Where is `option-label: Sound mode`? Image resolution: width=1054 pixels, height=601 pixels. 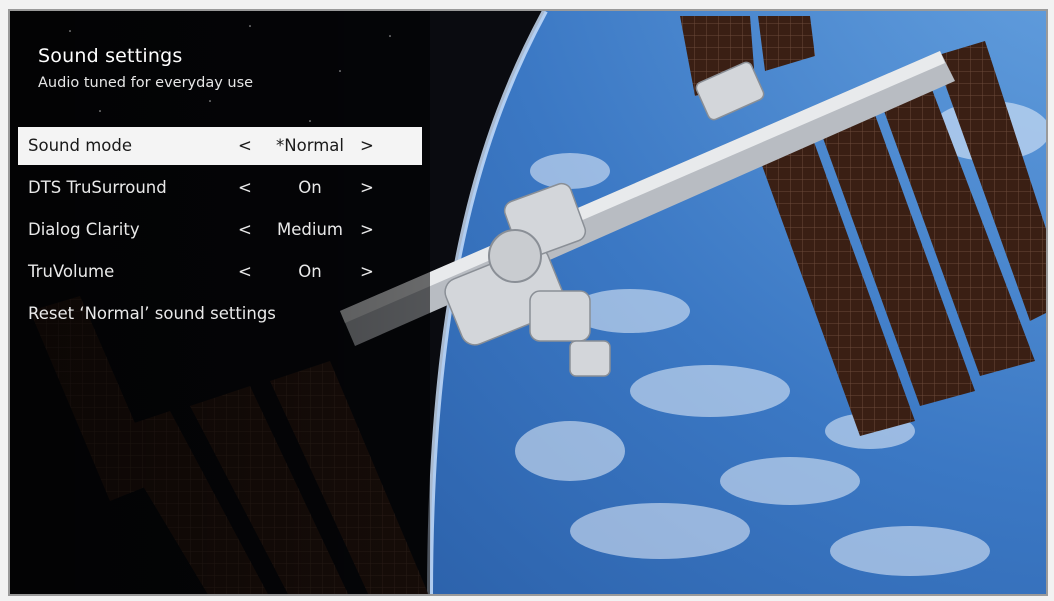 option-label: Sound mode is located at coordinates (80, 145).